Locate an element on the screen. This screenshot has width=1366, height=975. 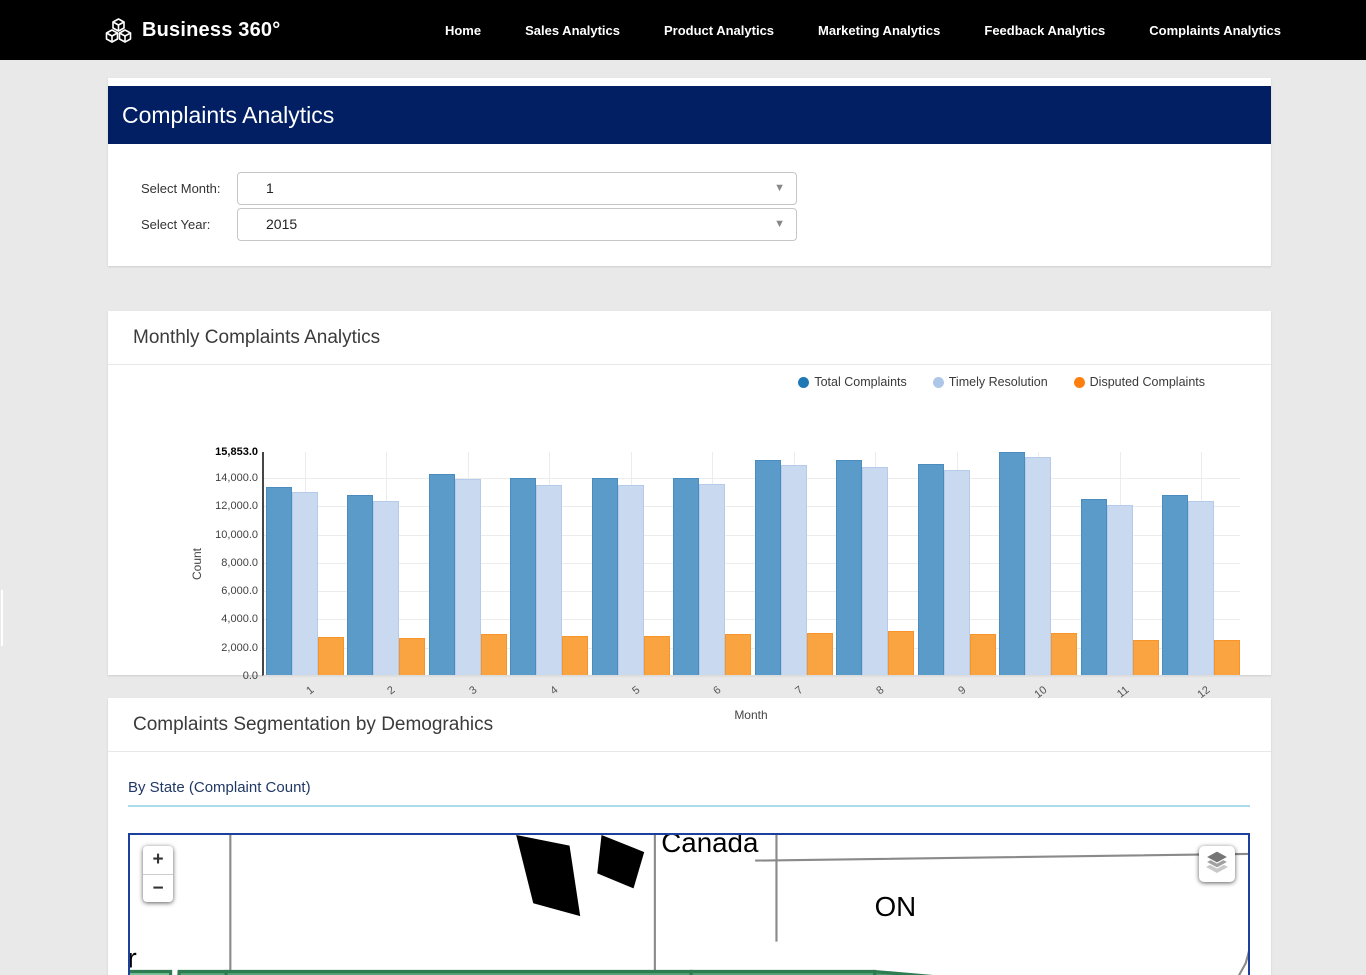
y-tick-label: 2,000.0 is located at coordinates (239, 647).